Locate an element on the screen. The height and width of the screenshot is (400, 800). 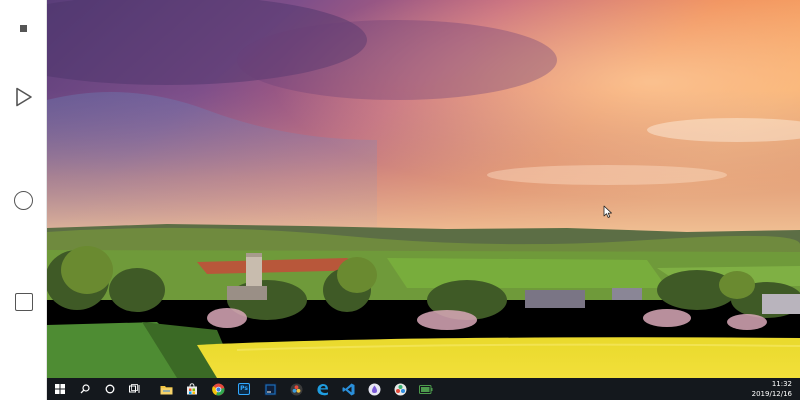
cortana-button is located at coordinates (109, 389).